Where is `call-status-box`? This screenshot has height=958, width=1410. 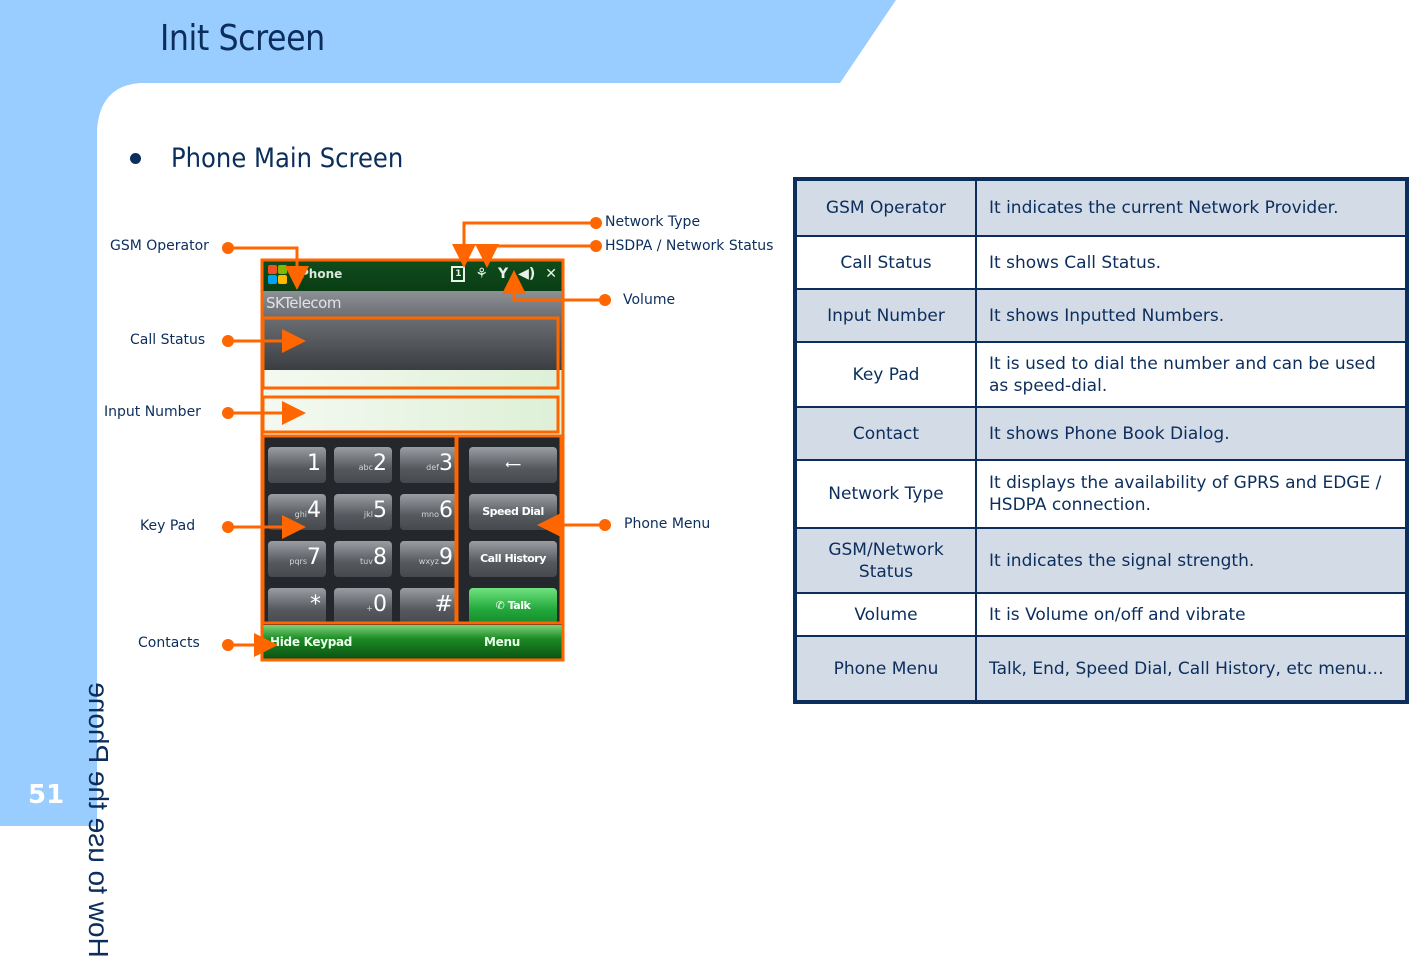 call-status-box is located at coordinates (410, 353).